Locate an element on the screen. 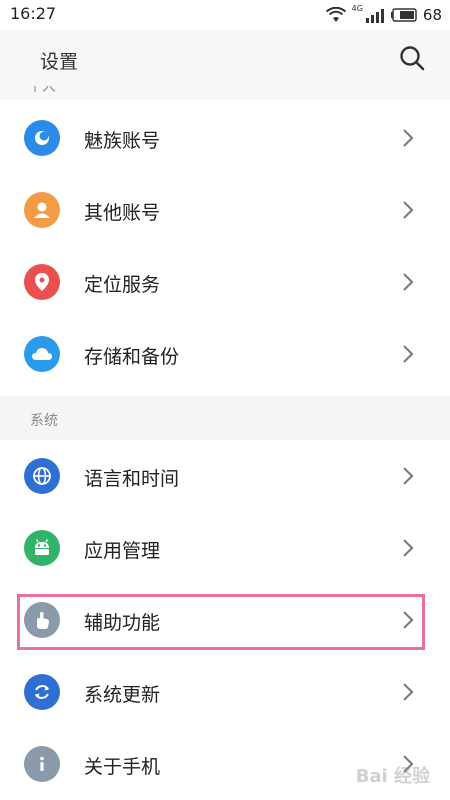 This screenshot has width=450, height=800. row-label: 系统更新 is located at coordinates (122, 695).